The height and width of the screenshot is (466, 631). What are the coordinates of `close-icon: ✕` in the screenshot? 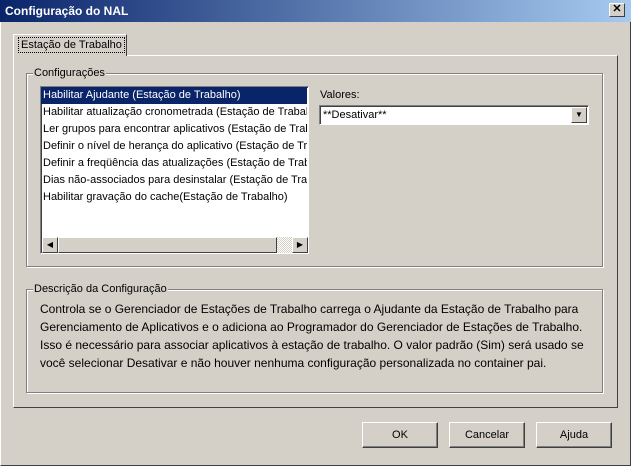 It's located at (617, 9).